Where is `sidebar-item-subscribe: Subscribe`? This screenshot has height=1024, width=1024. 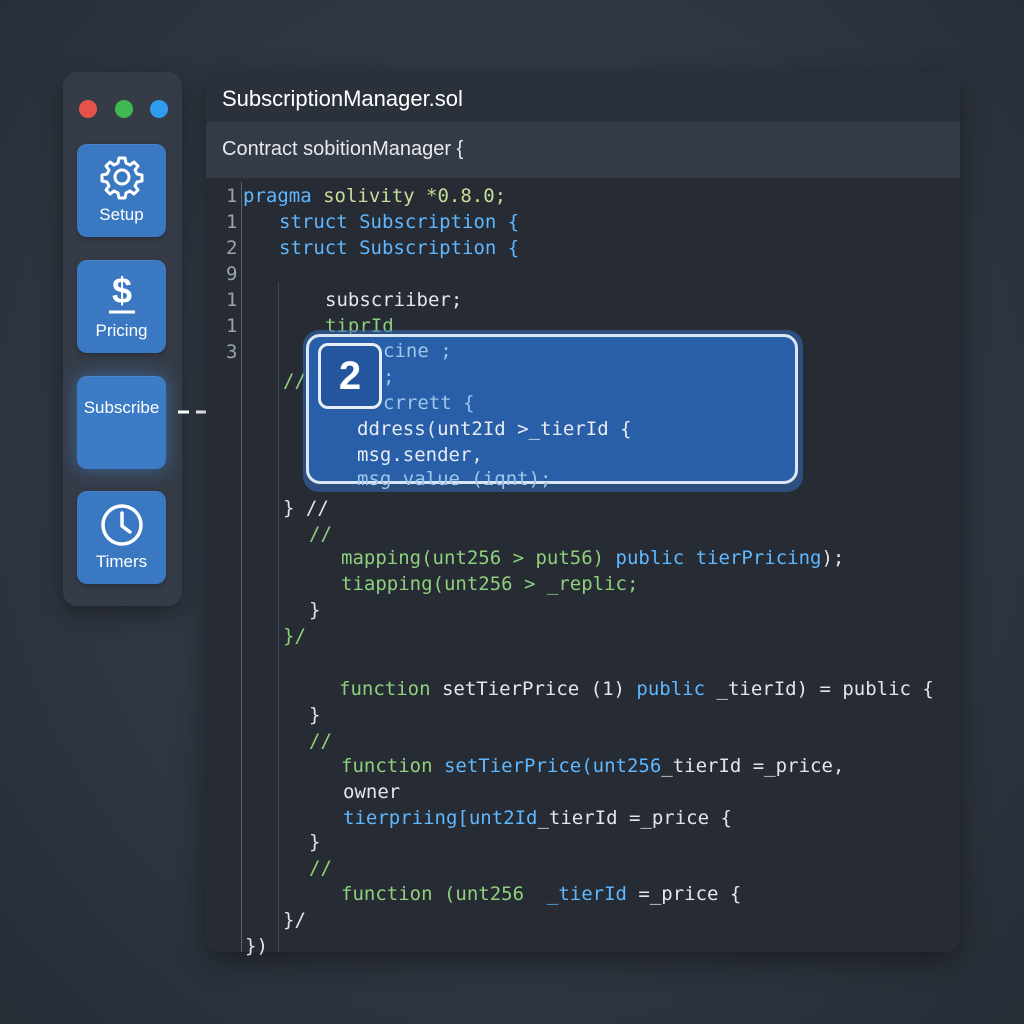
sidebar-item-subscribe: Subscribe is located at coordinates (121, 422).